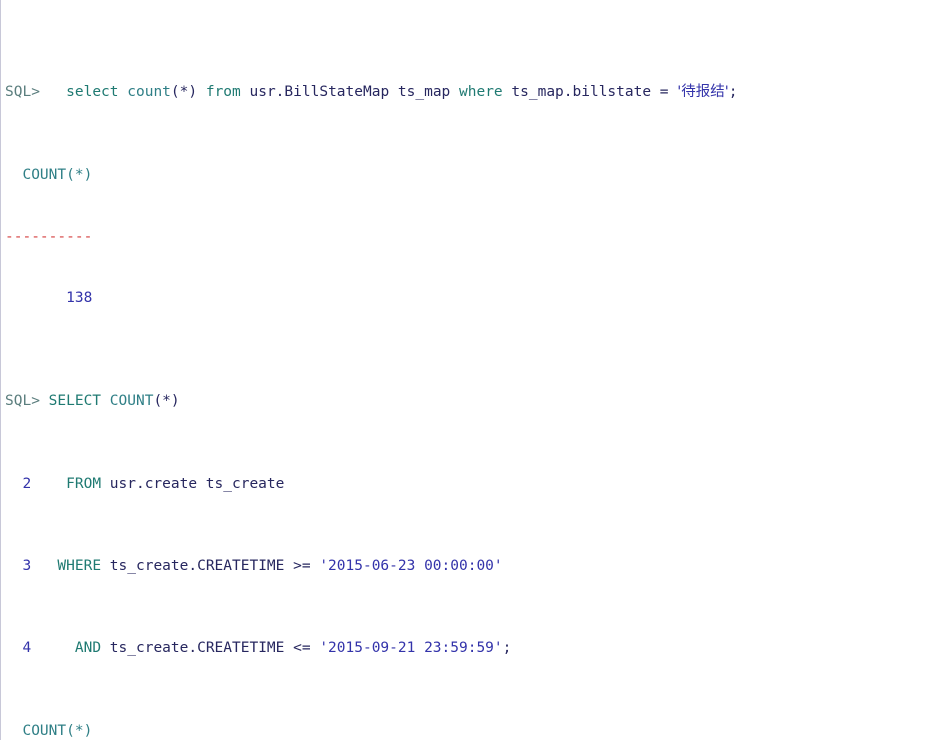  What do you see at coordinates (476, 401) in the screenshot?
I see `command-line: SQL> SELECT COUNT(*)` at bounding box center [476, 401].